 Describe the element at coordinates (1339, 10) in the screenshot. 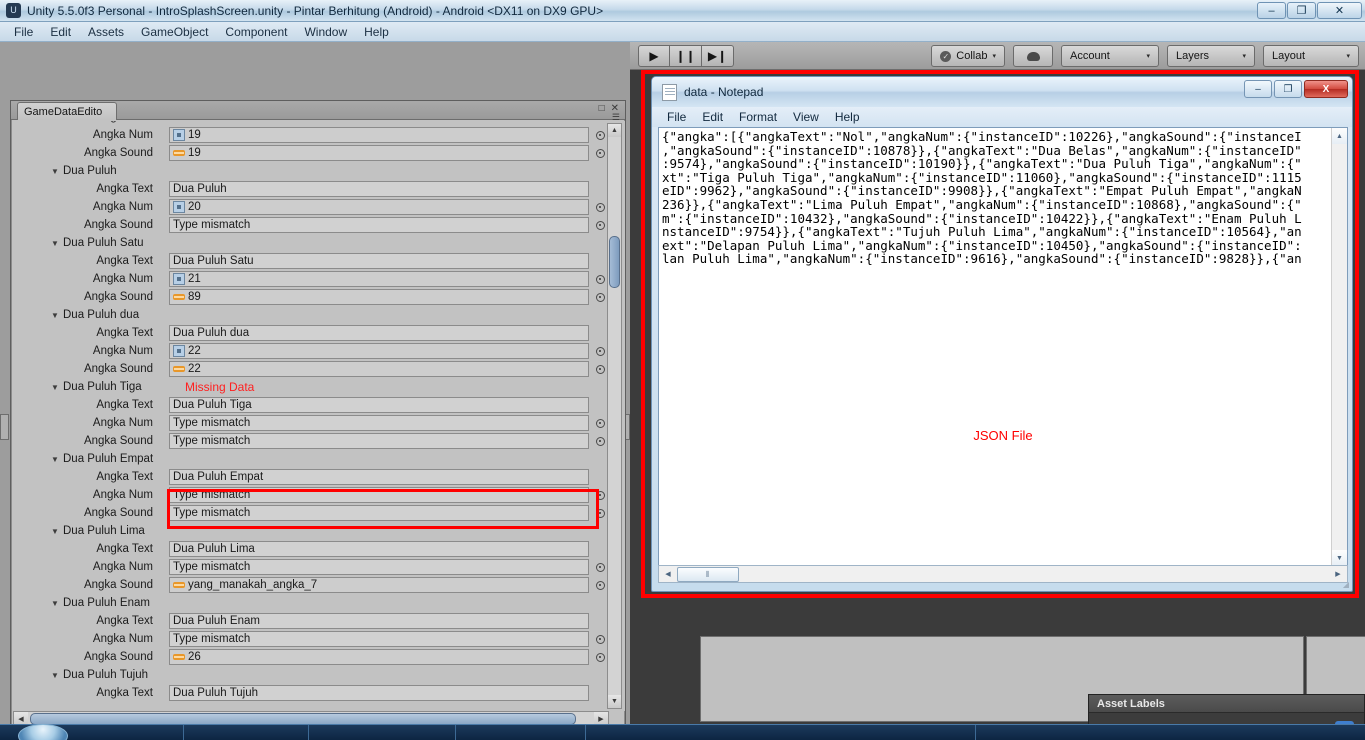

I see `close-button: ✕` at that location.